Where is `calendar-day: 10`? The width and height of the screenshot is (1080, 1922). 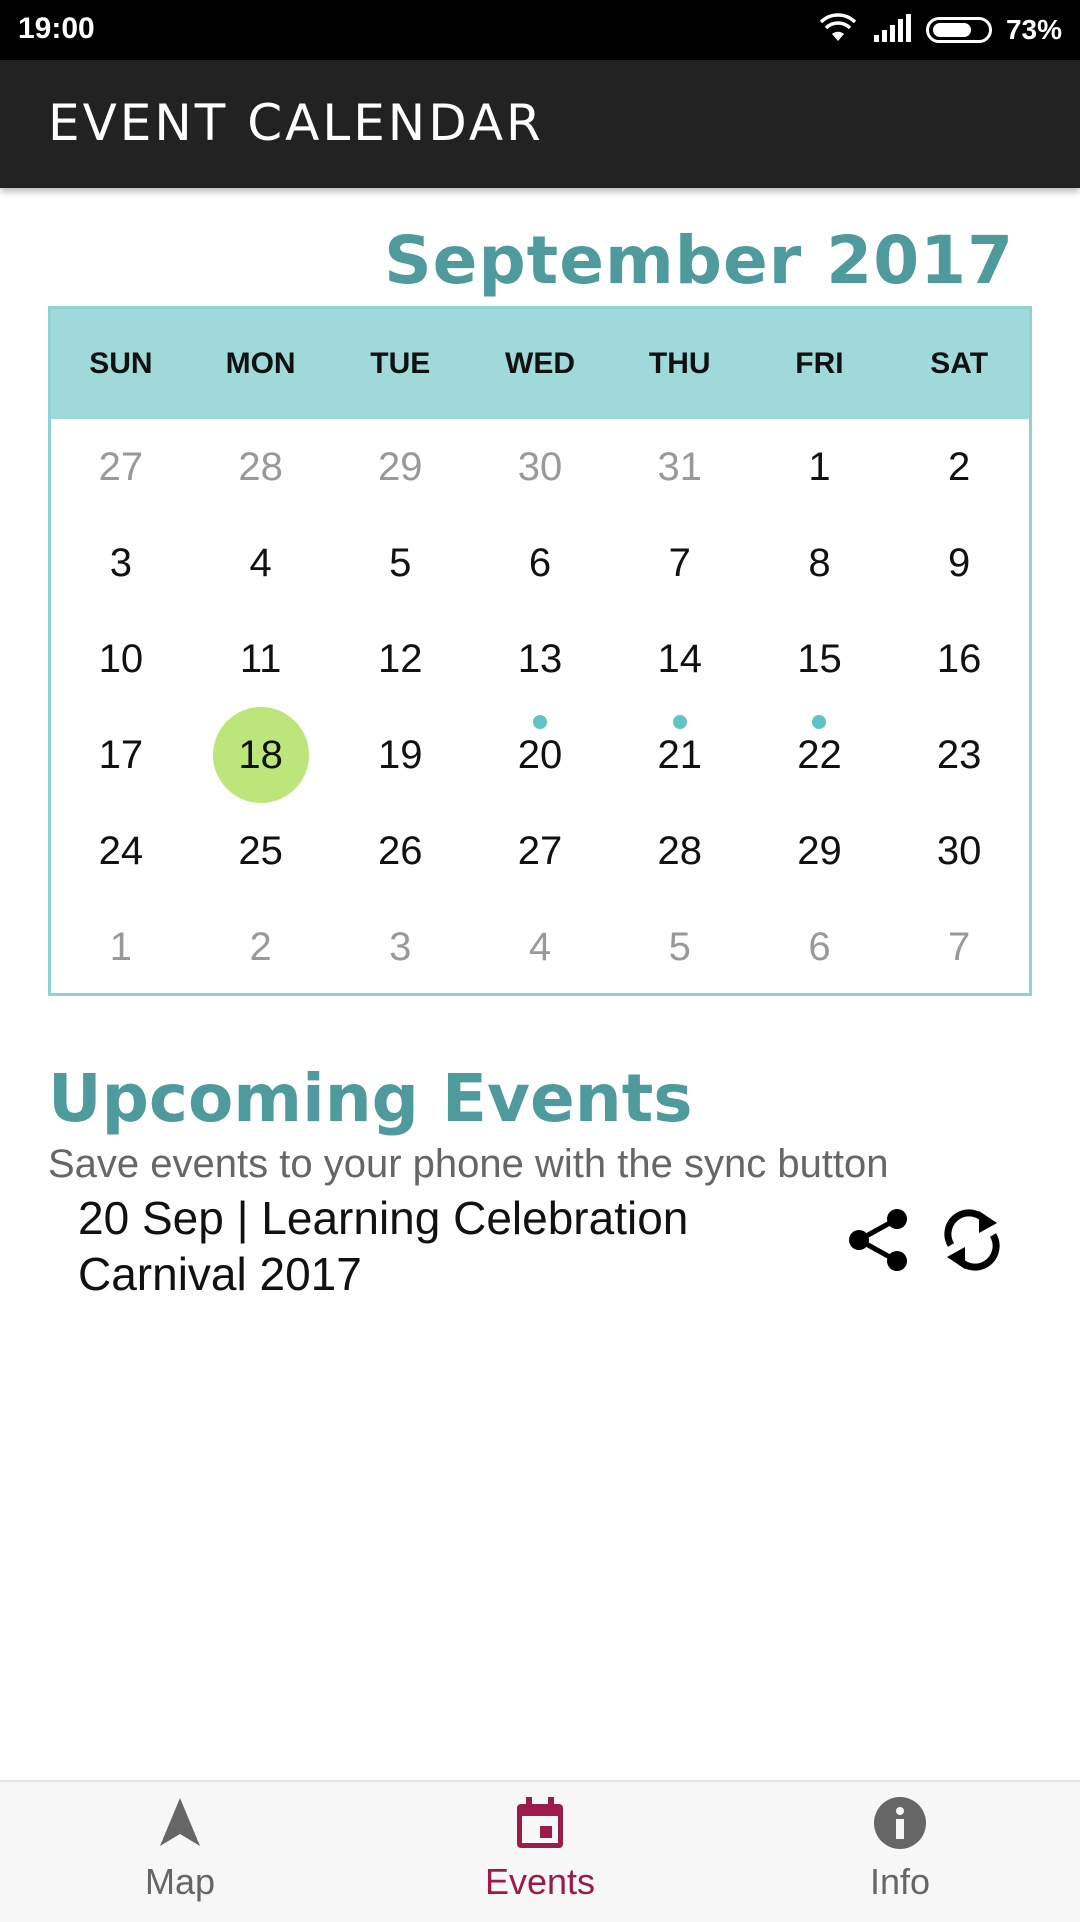
calendar-day: 10 is located at coordinates (121, 659).